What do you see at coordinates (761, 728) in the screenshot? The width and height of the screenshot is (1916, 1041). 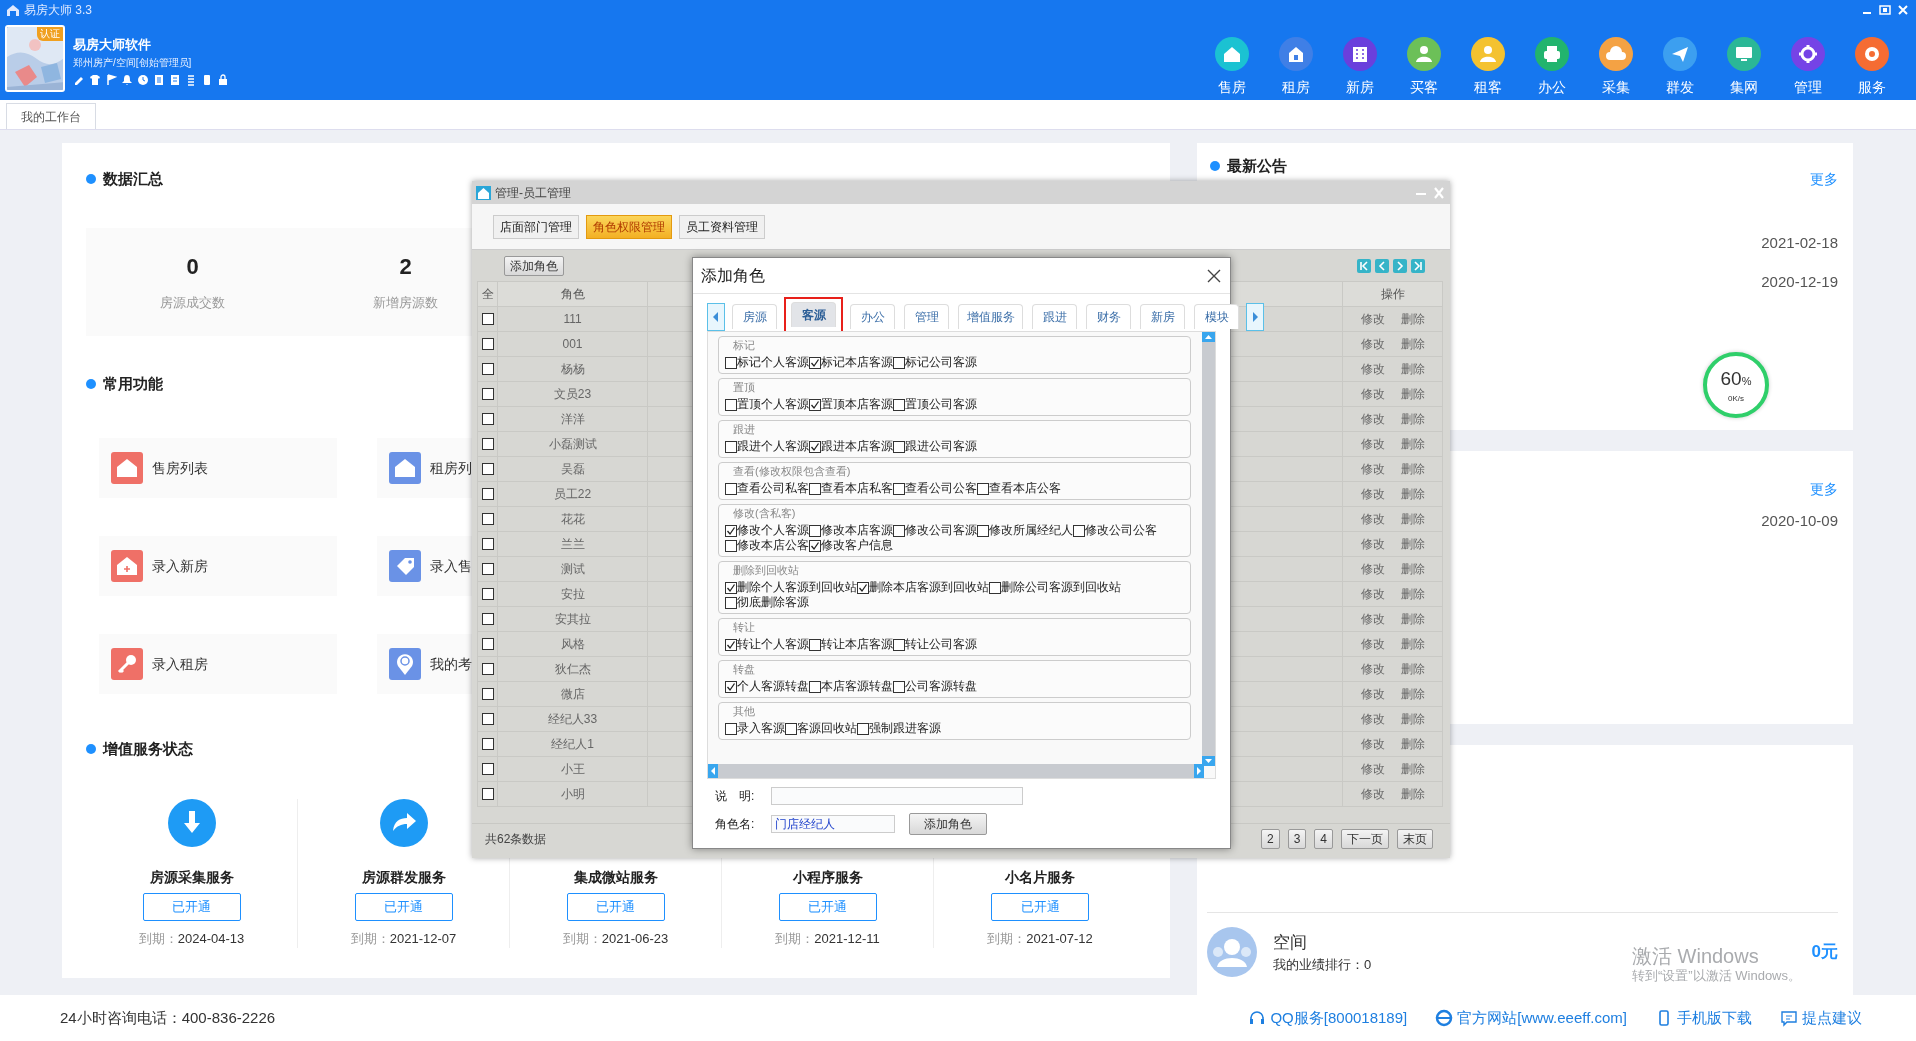 I see `checkbox-label: 录入客源` at bounding box center [761, 728].